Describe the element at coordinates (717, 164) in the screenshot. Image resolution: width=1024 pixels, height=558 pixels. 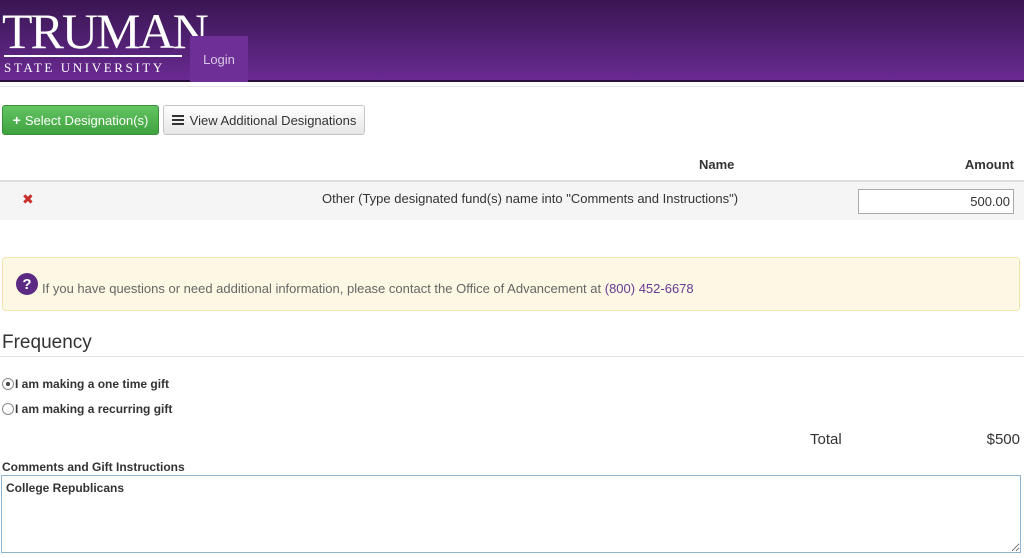
I see `column-header-name: Name` at that location.